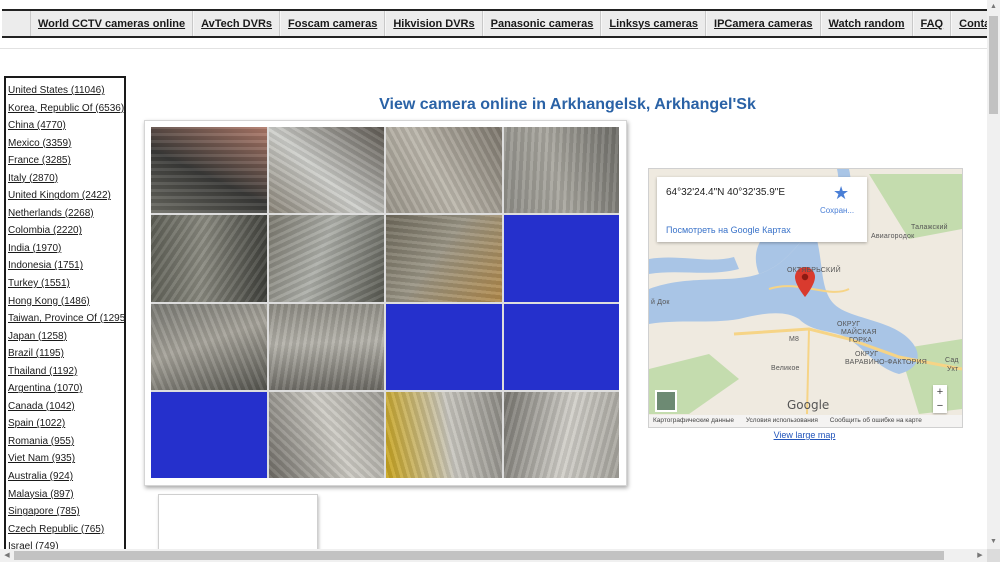  I want to click on country-link: Singapore (785), so click(44, 511).